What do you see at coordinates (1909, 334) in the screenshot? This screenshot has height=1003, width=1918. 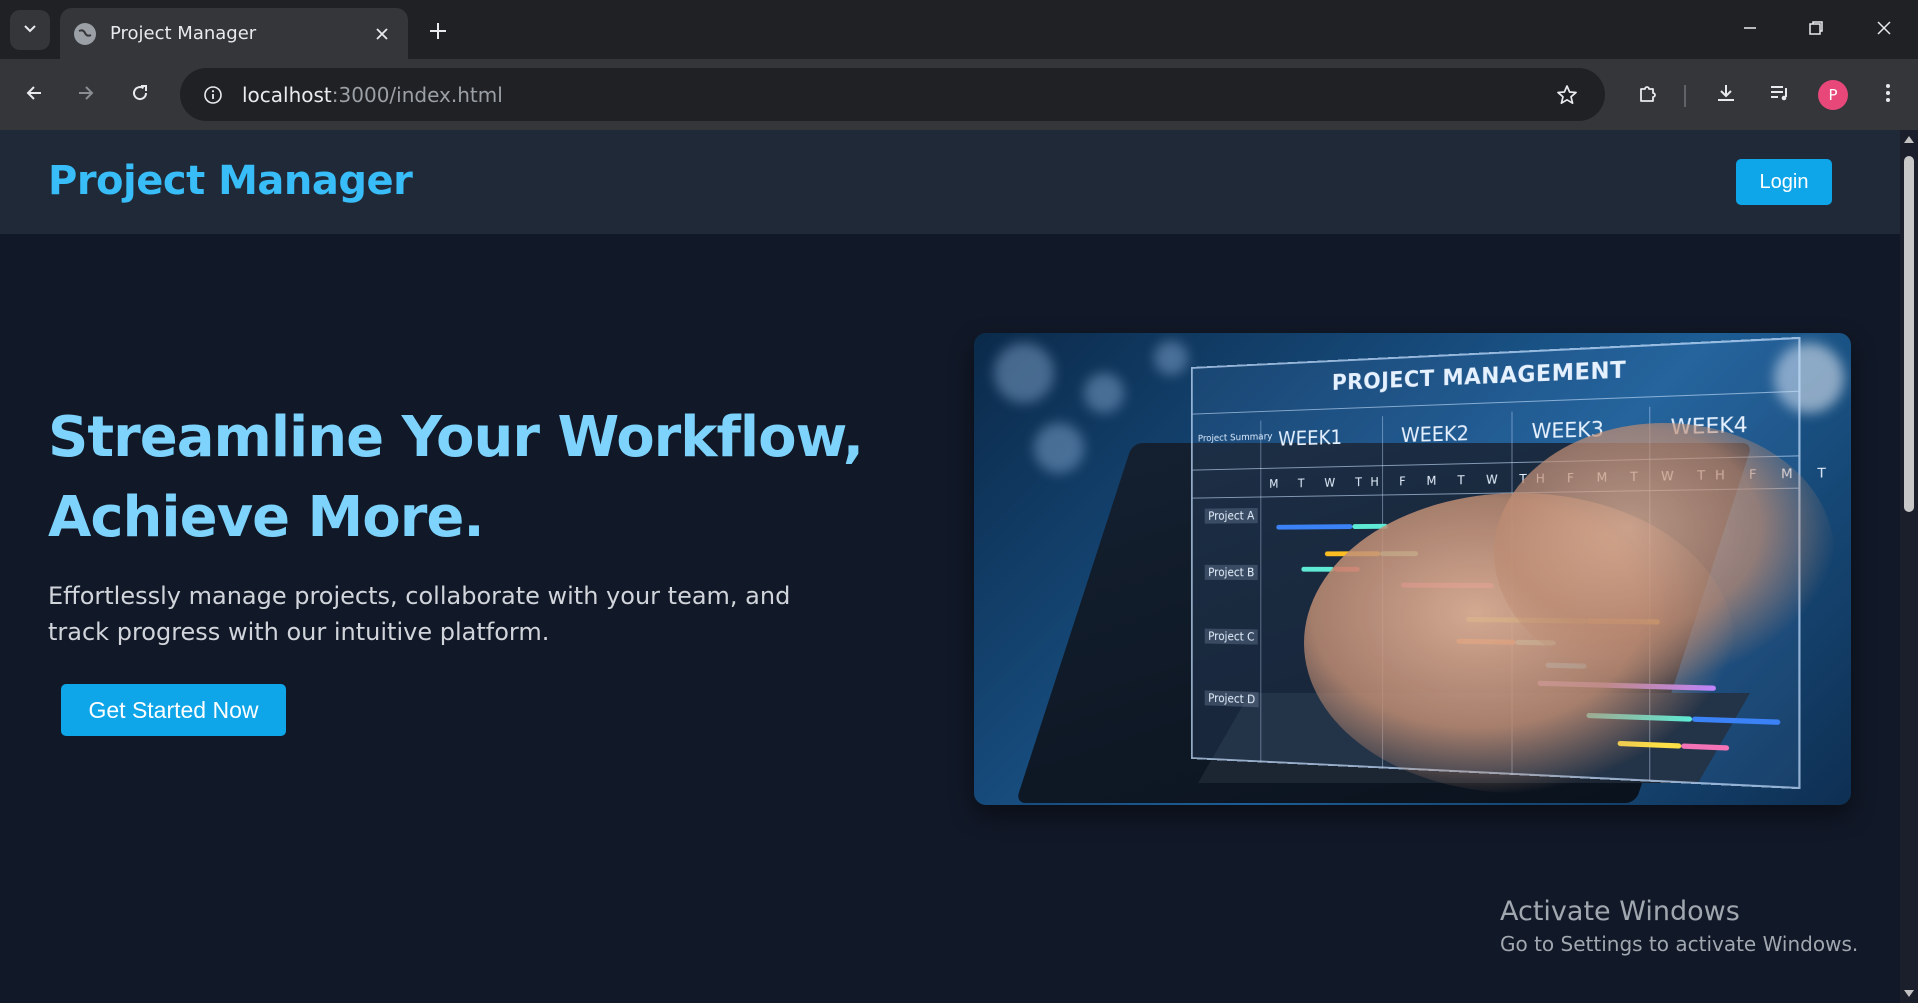 I see `scroll-thumb` at bounding box center [1909, 334].